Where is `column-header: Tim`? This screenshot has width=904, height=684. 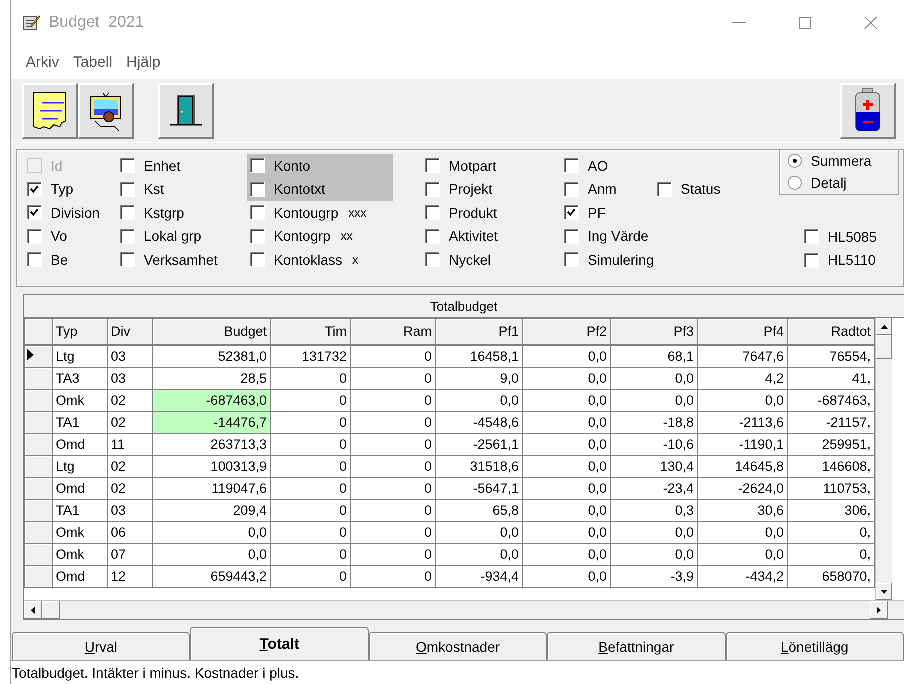
column-header: Tim is located at coordinates (310, 331).